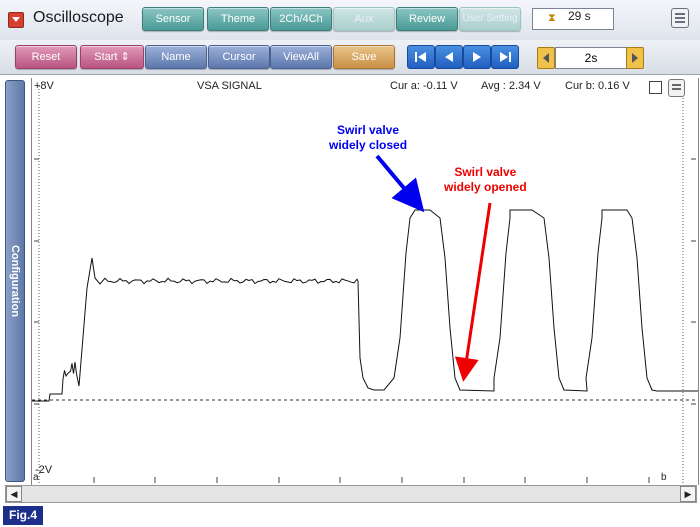 The height and width of the screenshot is (527, 700). I want to click on name-button: Name, so click(176, 57).